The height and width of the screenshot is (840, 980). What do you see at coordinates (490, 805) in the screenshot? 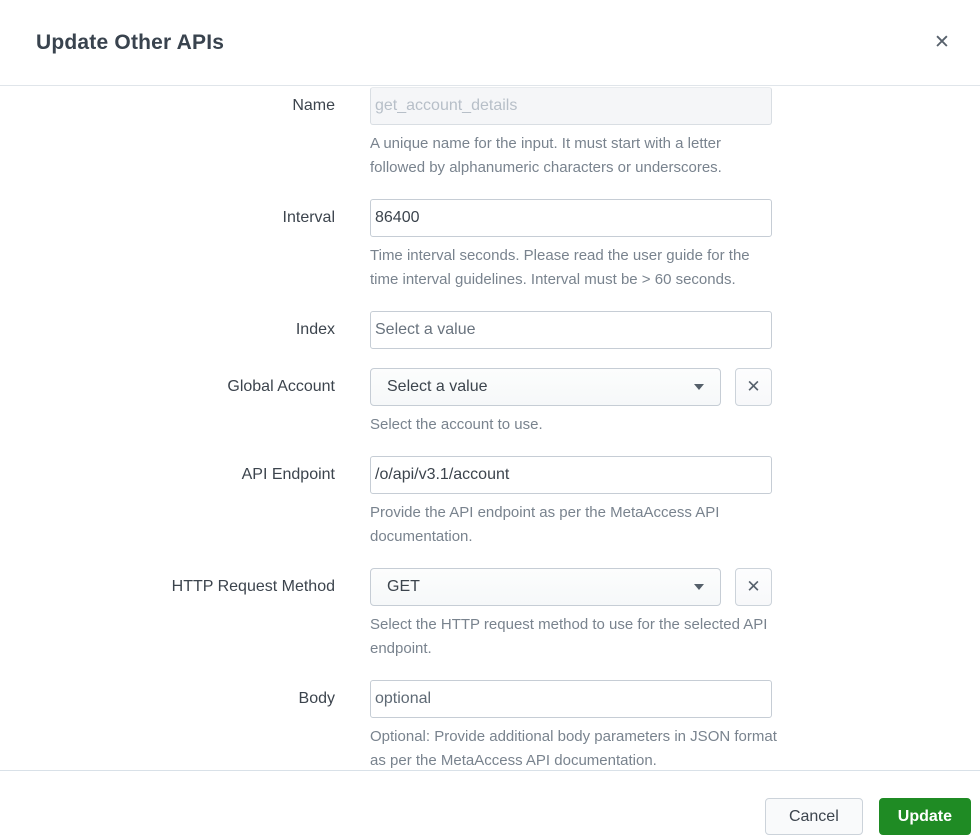
I see `modal-footer: Cancel Update` at bounding box center [490, 805].